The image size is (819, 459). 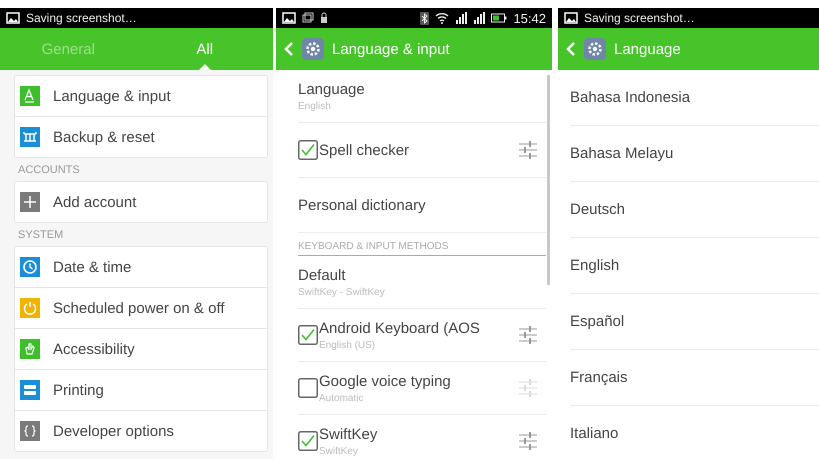 I want to click on language-item: Bahasa Indonesia, so click(x=694, y=98).